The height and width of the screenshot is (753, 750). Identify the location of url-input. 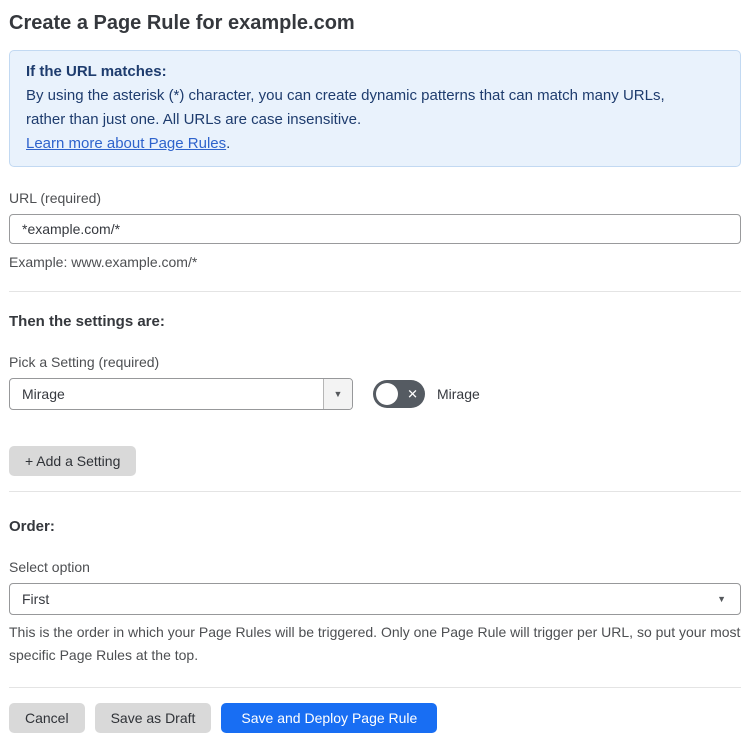
(375, 229).